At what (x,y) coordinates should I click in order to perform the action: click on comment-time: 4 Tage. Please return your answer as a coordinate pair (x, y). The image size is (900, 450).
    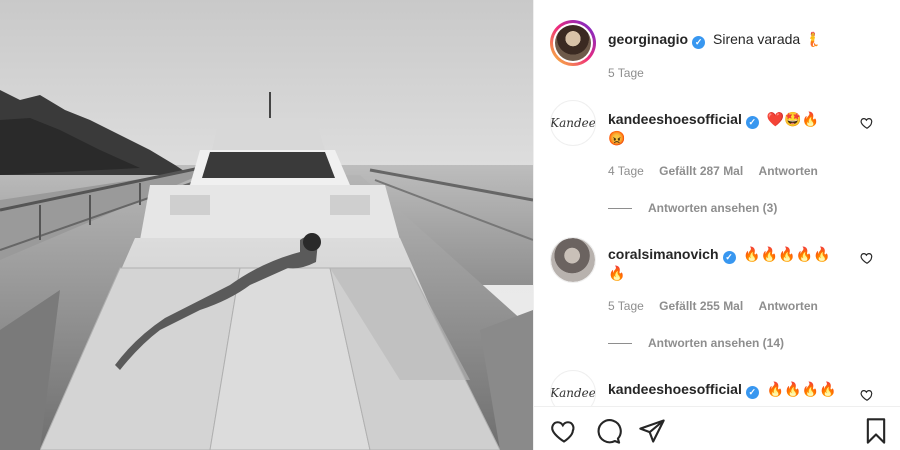
    Looking at the image, I should click on (626, 171).